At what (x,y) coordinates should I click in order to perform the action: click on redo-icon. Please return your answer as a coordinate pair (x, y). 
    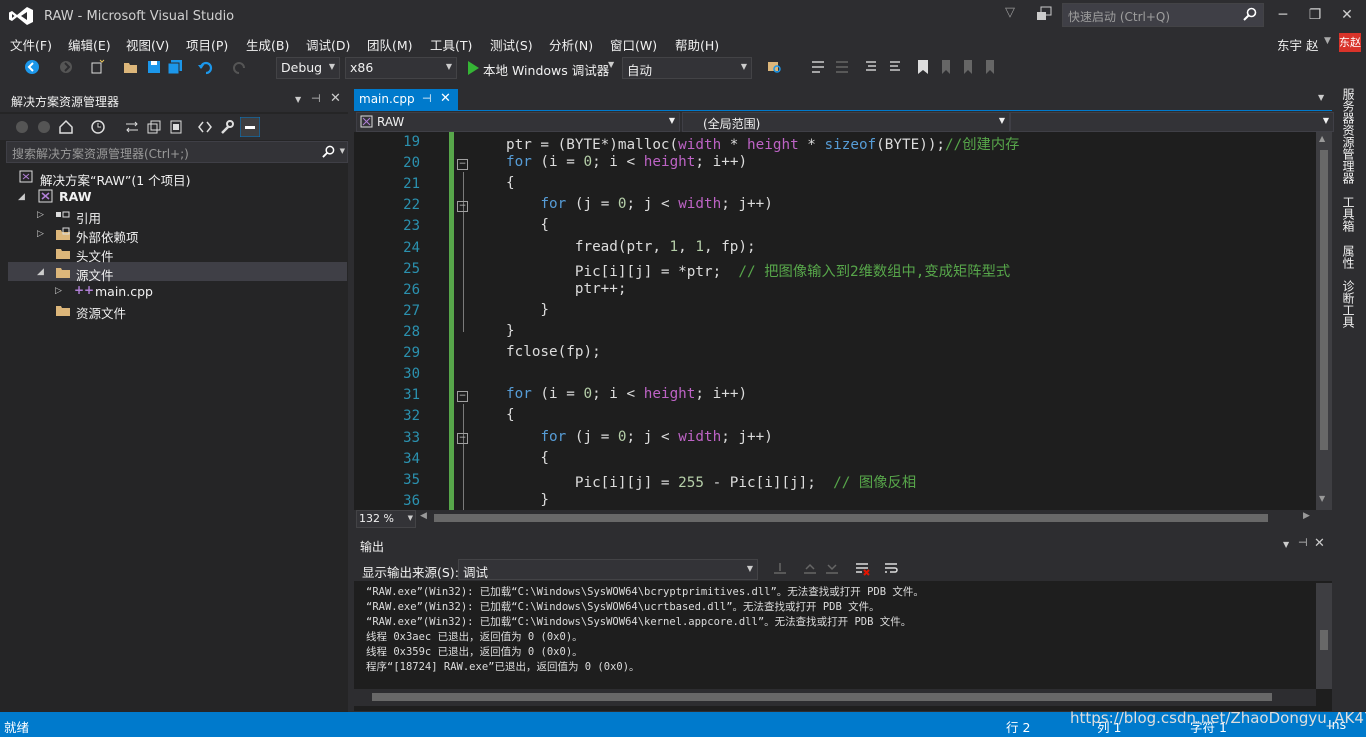
    Looking at the image, I should click on (240, 67).